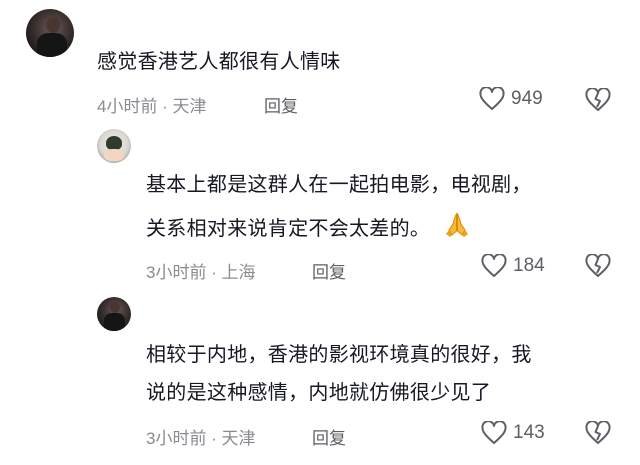 The width and height of the screenshot is (640, 465). Describe the element at coordinates (201, 272) in the screenshot. I see `comment-time-location: 3小时前 · 上海` at that location.